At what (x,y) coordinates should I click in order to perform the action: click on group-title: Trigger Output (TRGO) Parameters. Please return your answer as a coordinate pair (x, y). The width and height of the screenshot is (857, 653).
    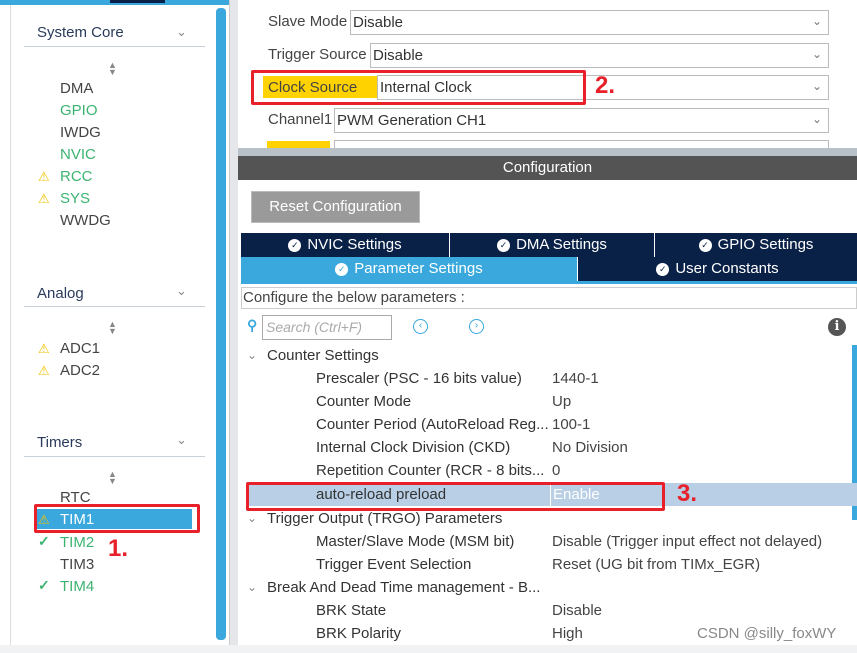
    Looking at the image, I should click on (385, 518).